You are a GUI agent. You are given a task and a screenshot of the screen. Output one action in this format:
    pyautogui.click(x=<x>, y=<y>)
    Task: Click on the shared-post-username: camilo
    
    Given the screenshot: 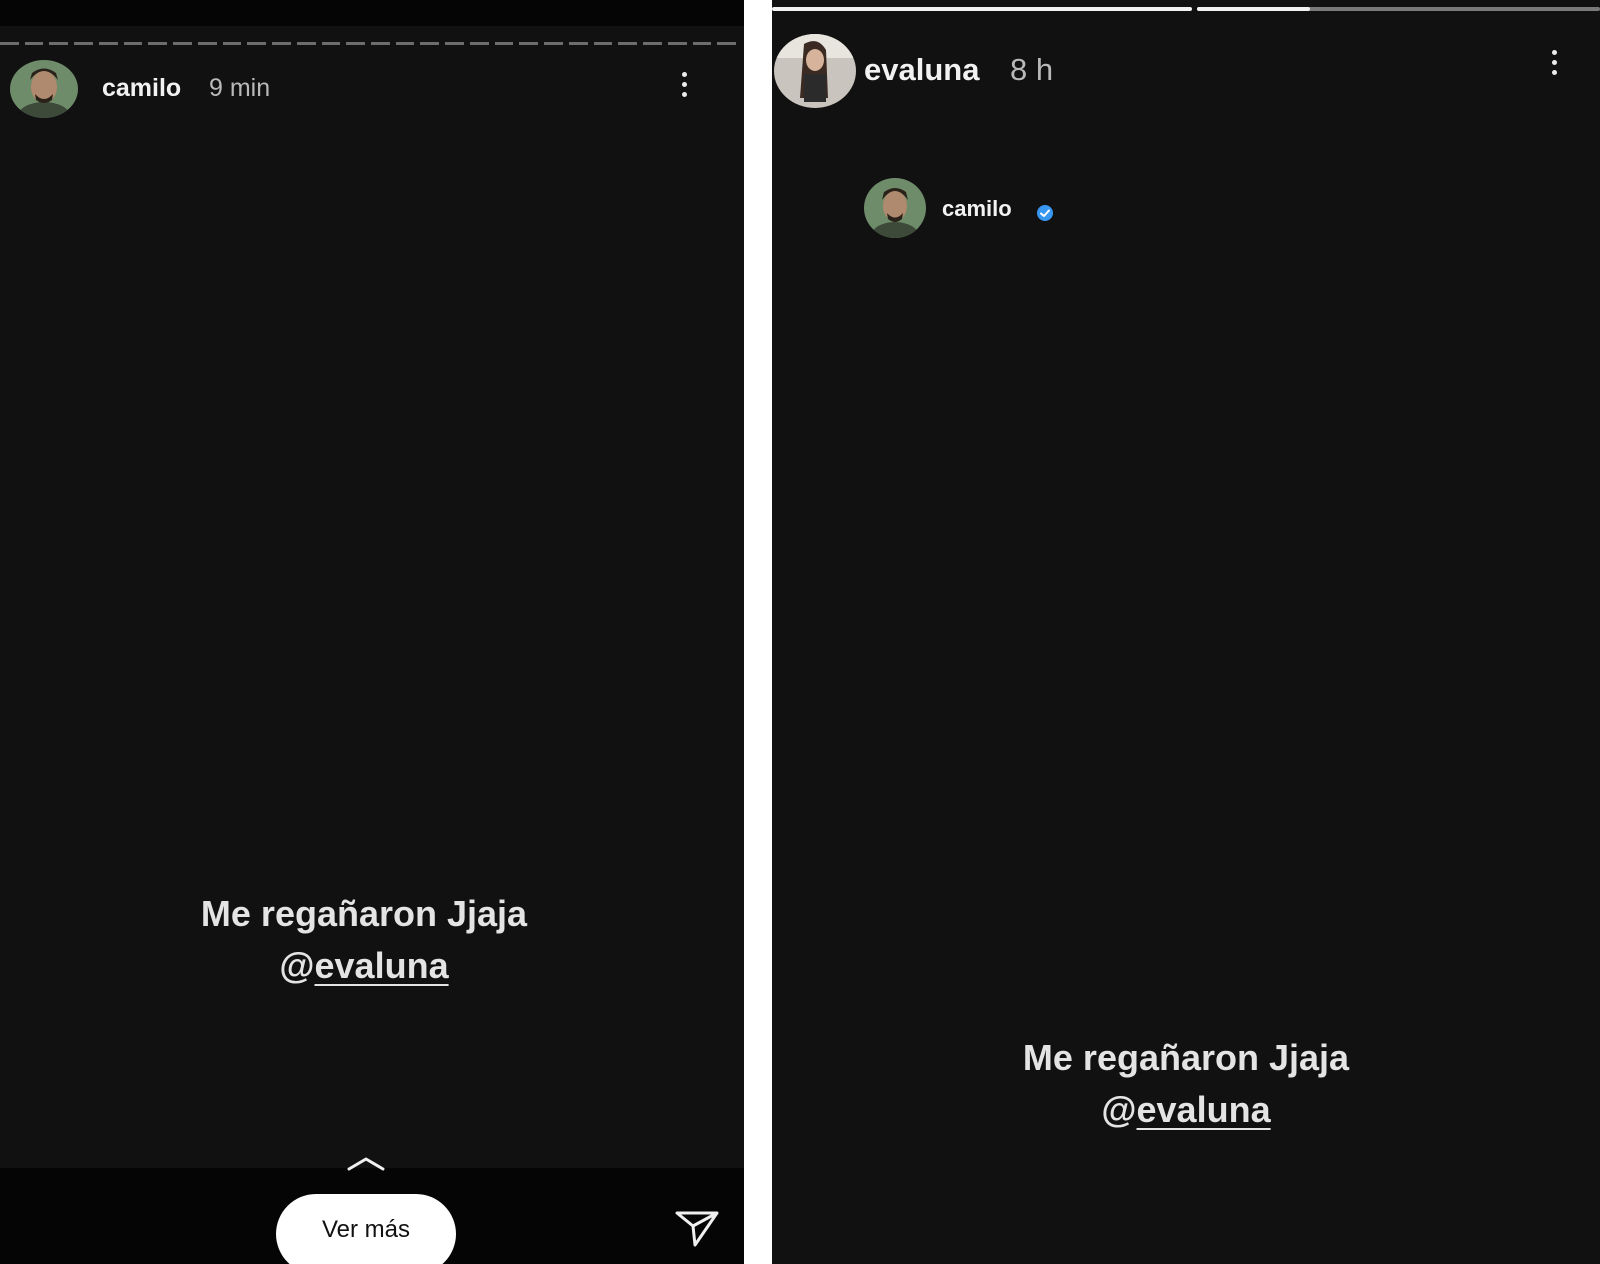 What is the action you would take?
    pyautogui.click(x=977, y=209)
    